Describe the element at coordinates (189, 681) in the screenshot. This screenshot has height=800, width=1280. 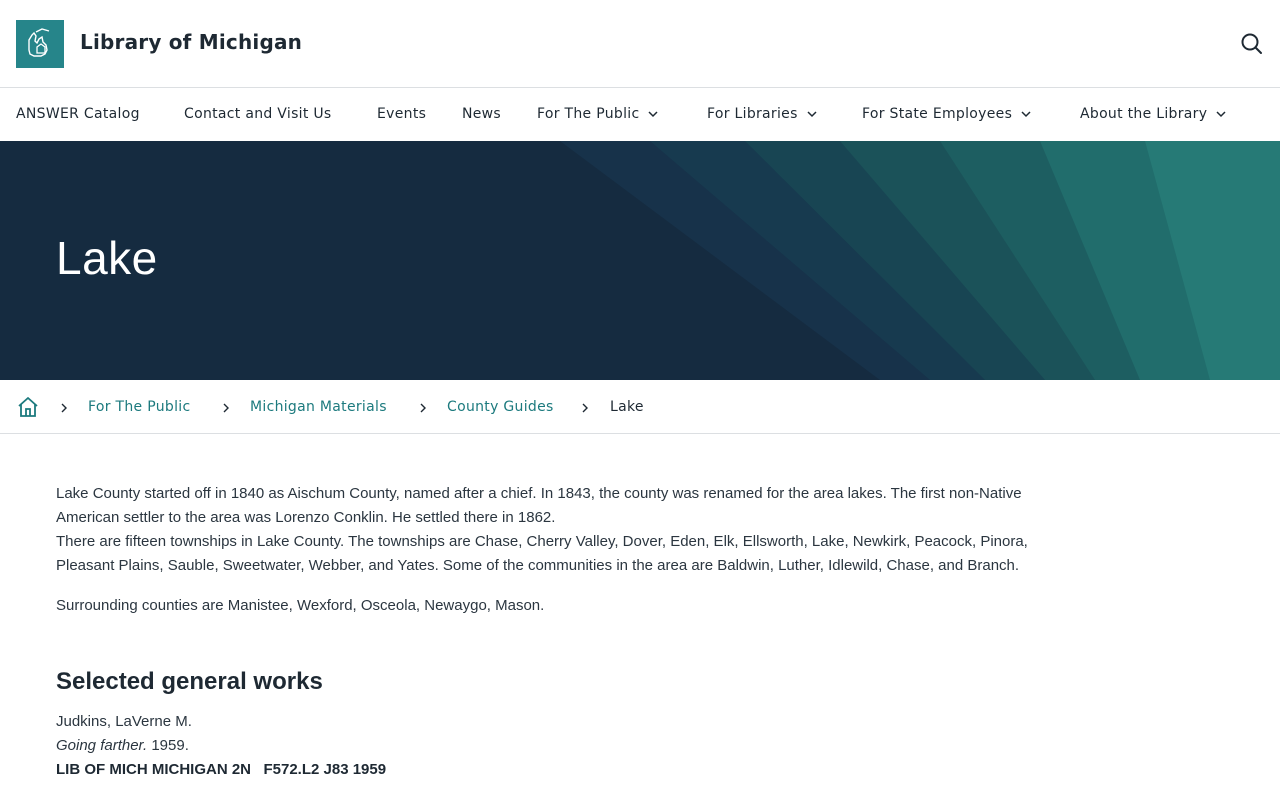
I see `section-heading: Selected general works` at that location.